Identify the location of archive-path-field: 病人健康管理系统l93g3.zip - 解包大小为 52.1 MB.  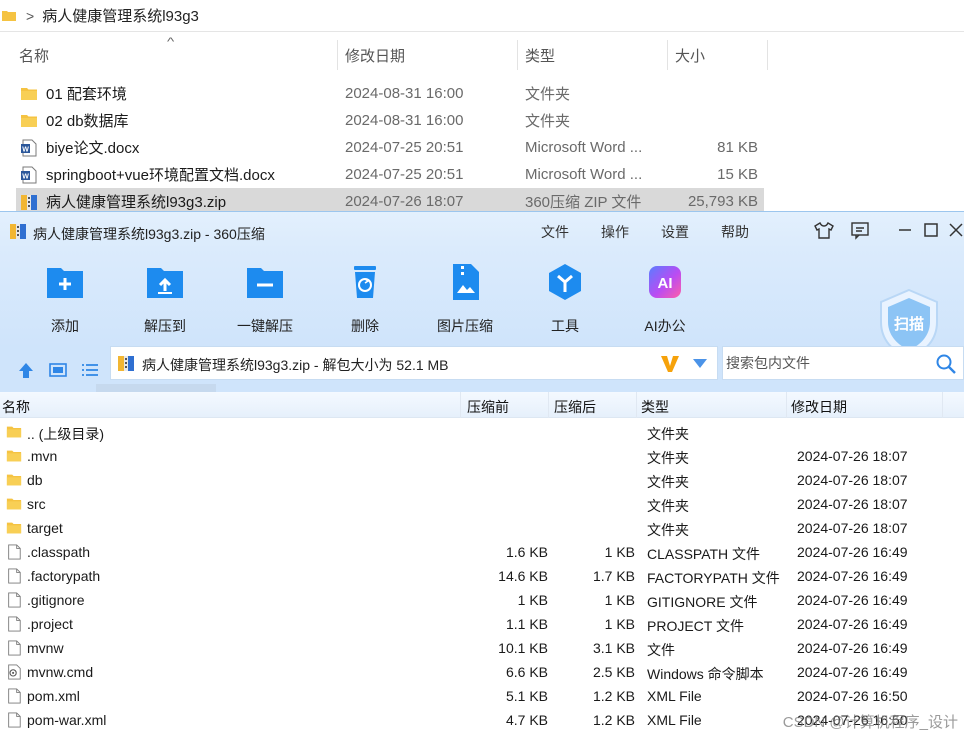
(414, 363).